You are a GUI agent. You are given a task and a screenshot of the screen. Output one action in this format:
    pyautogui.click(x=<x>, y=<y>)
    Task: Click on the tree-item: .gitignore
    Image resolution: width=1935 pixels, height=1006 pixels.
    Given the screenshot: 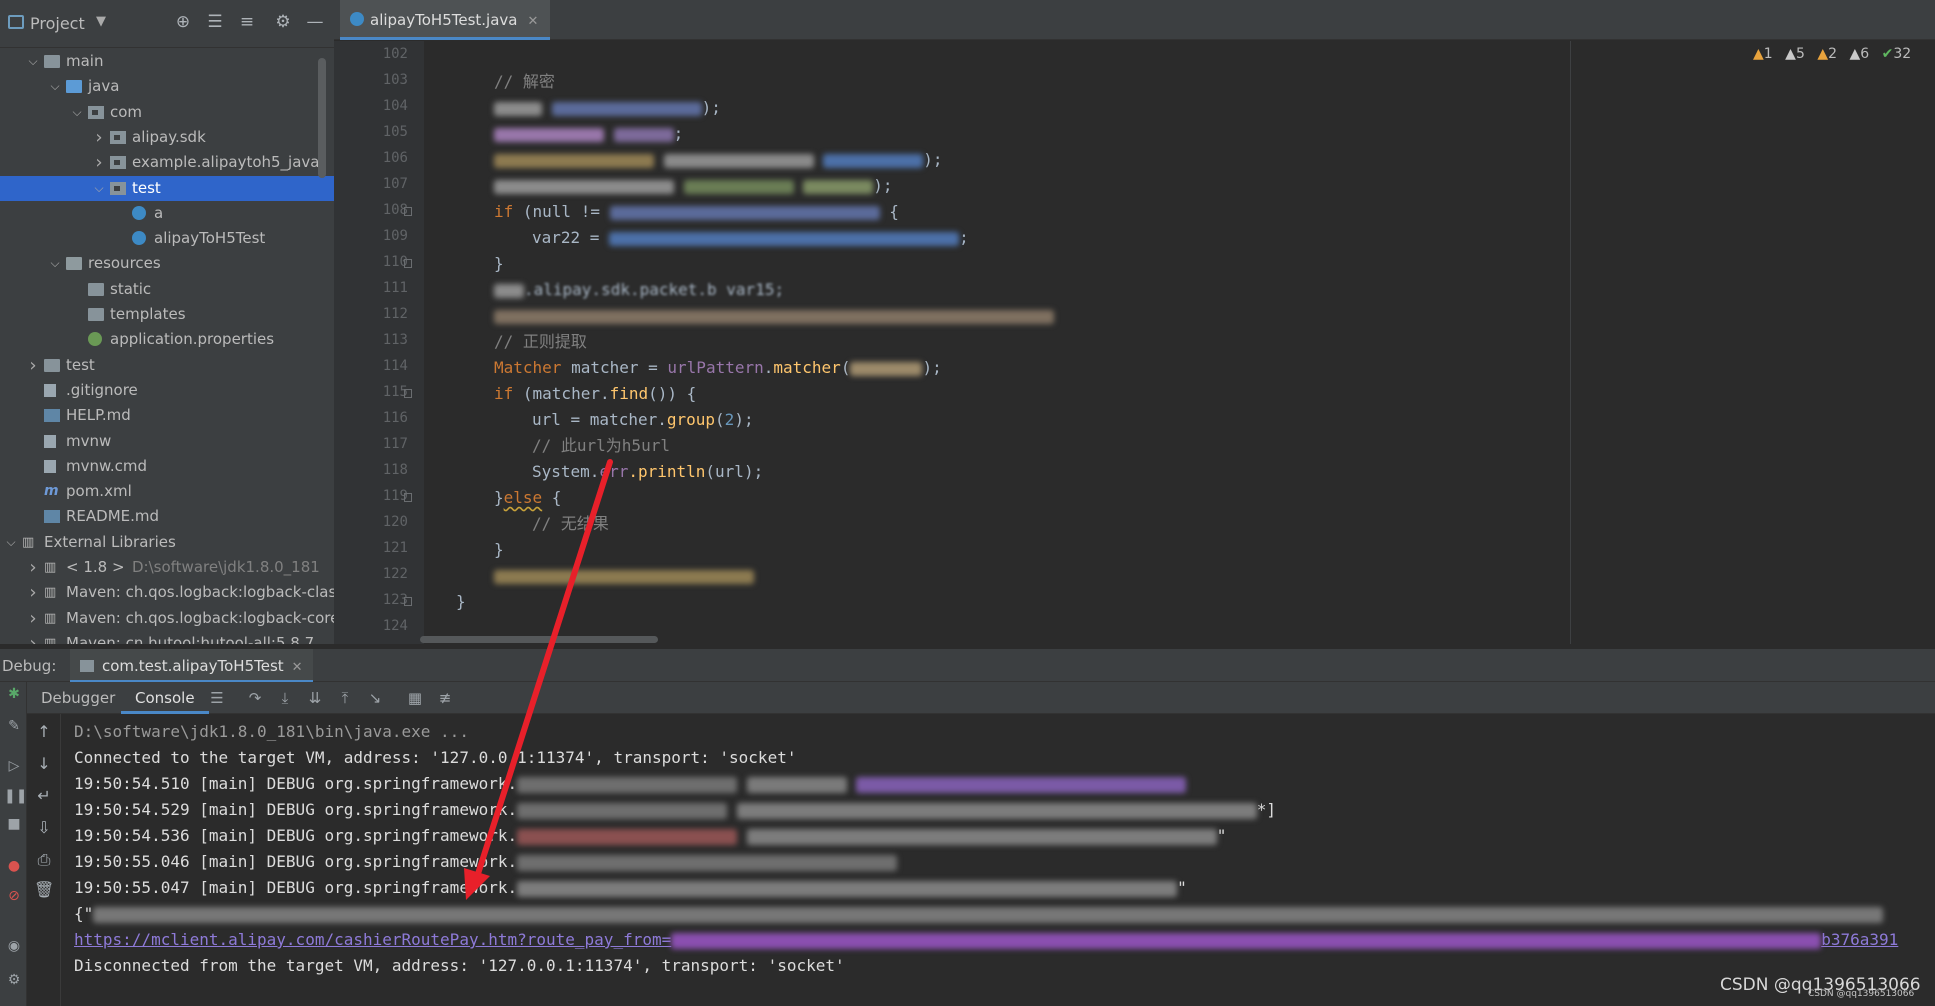 What is the action you would take?
    pyautogui.click(x=167, y=390)
    